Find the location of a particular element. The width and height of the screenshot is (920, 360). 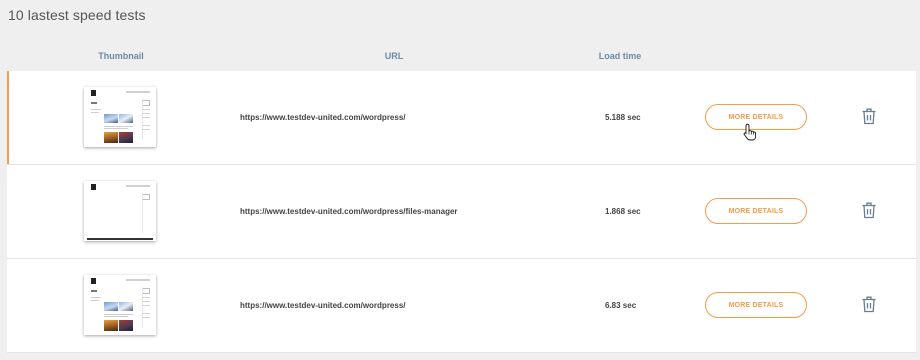

column-header-url: URL is located at coordinates (394, 56).